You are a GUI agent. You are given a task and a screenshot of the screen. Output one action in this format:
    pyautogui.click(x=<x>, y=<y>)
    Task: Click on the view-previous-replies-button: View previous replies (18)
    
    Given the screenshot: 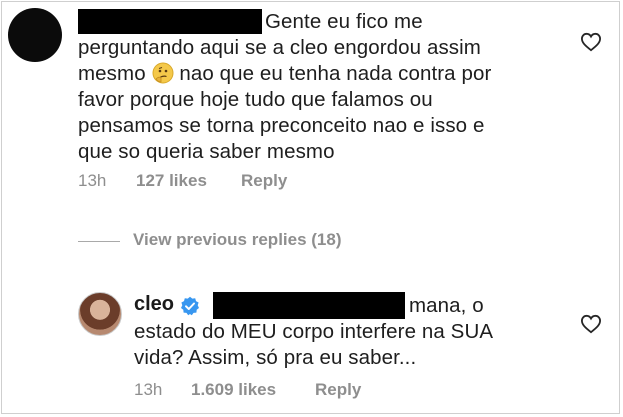 What is the action you would take?
    pyautogui.click(x=237, y=240)
    